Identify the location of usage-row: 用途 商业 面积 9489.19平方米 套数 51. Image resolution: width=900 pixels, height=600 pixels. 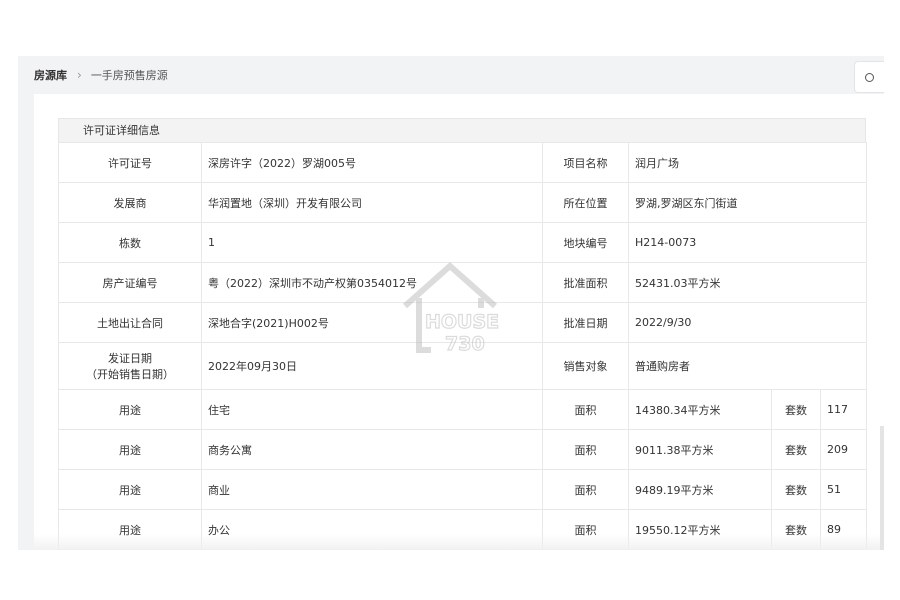
(462, 489).